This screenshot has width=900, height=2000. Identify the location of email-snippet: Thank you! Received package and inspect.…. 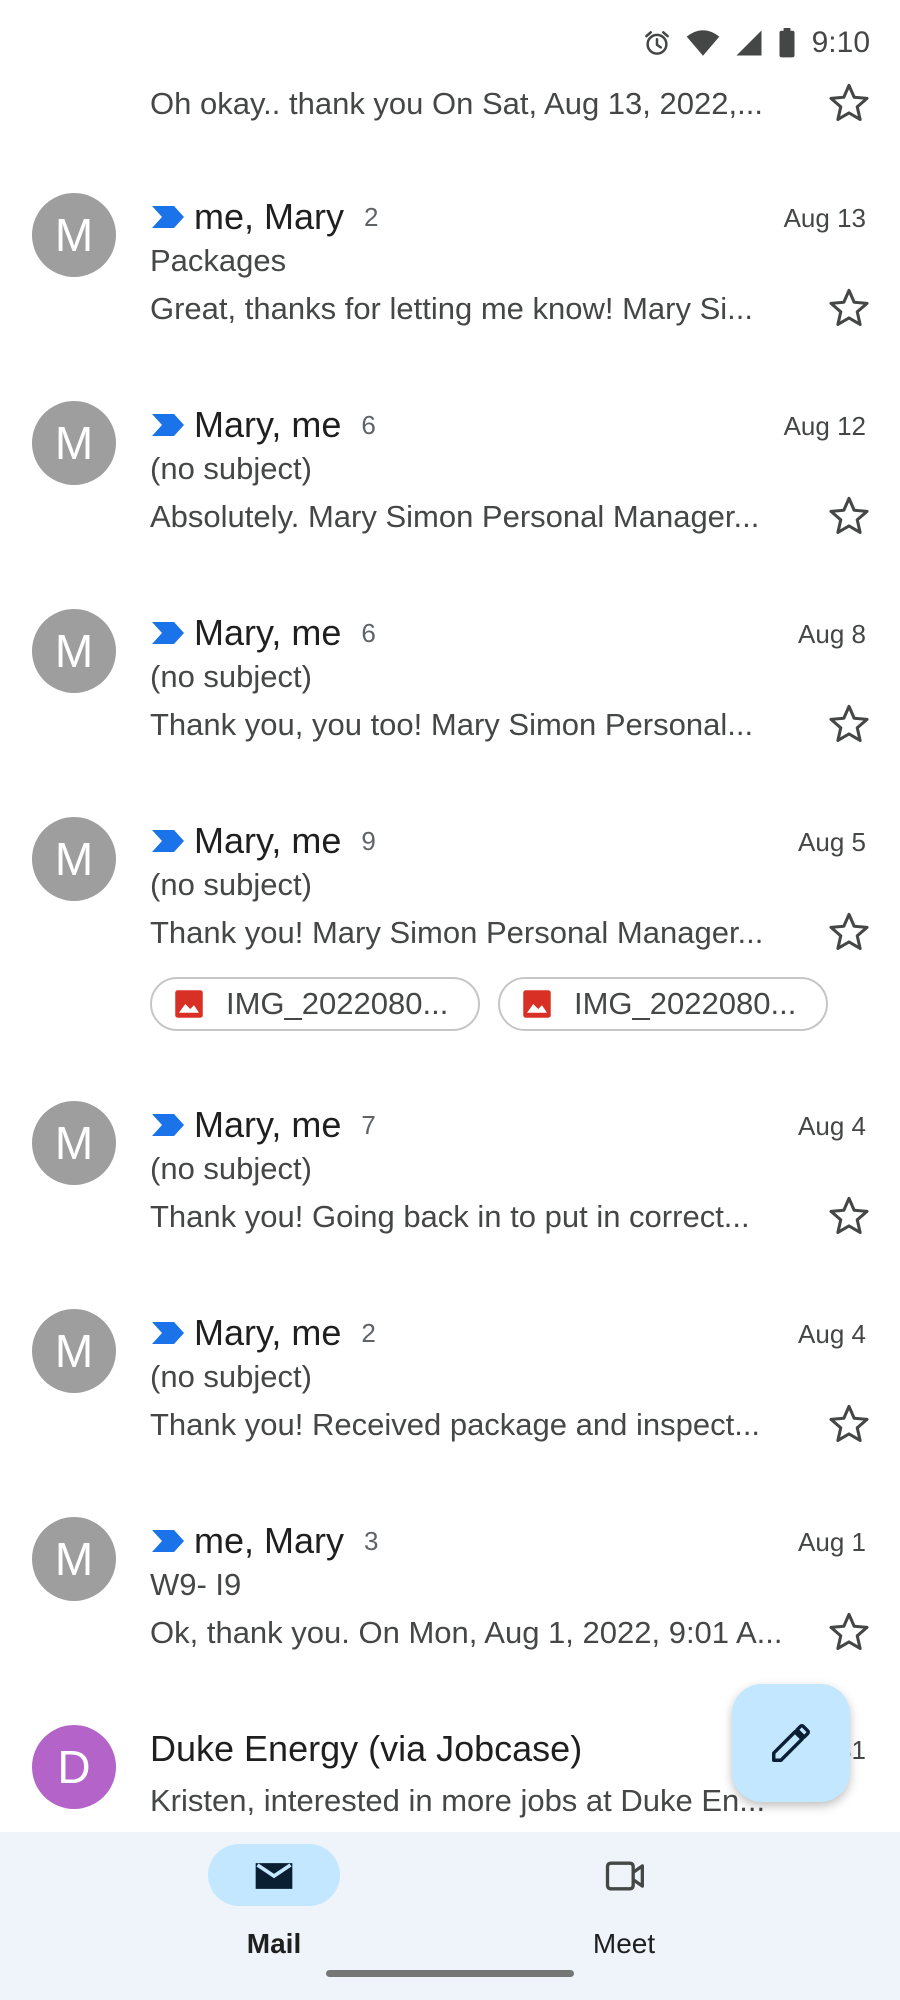
(455, 1424).